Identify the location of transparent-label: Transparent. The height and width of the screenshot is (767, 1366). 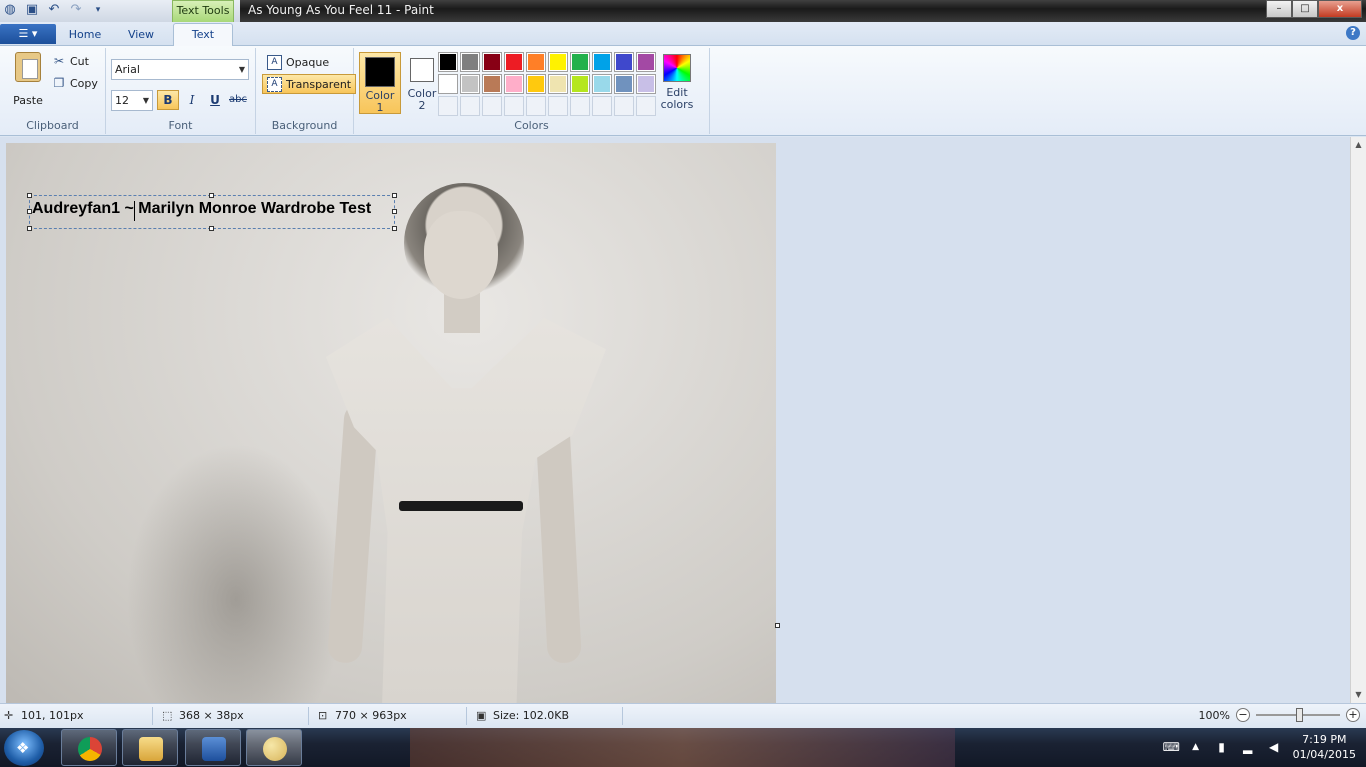
(319, 84).